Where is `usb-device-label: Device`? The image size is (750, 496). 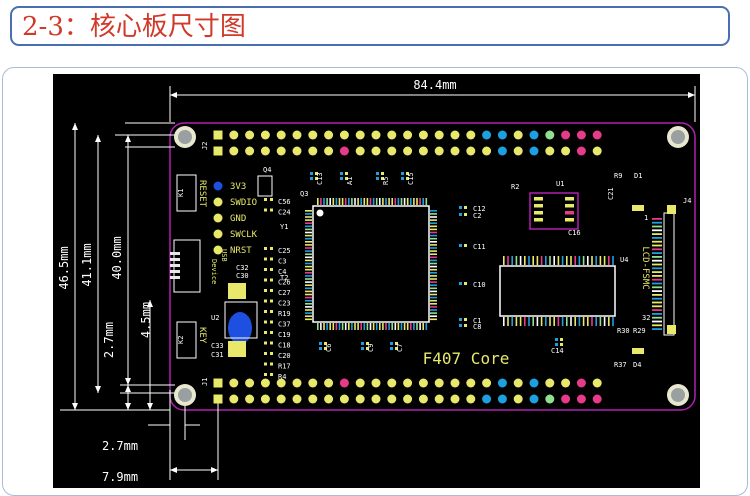
usb-device-label: Device is located at coordinates (214, 271).